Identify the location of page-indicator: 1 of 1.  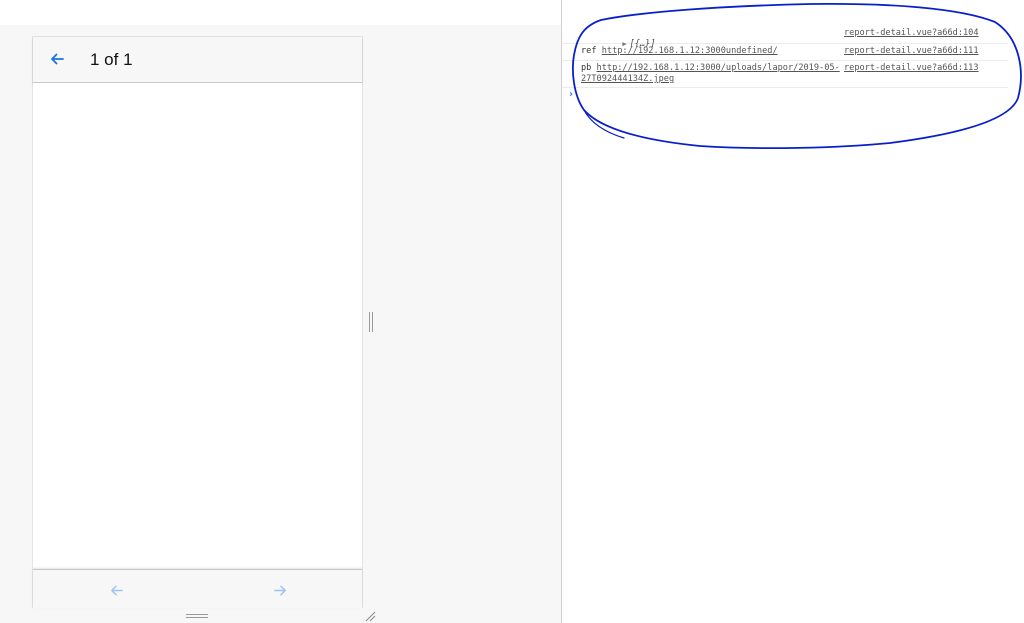
(111, 59).